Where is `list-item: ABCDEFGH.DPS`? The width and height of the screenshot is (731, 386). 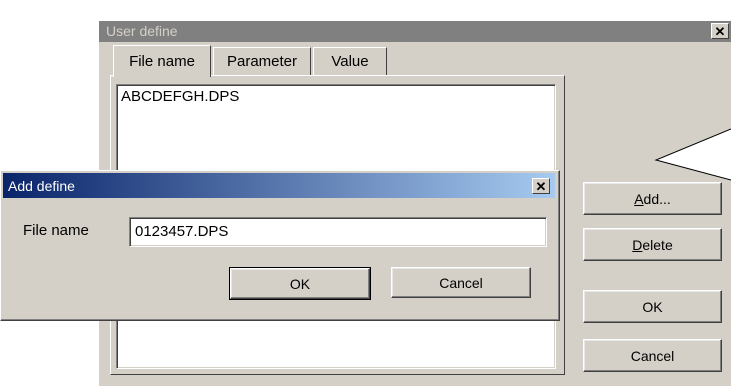
list-item: ABCDEFGH.DPS is located at coordinates (180, 96).